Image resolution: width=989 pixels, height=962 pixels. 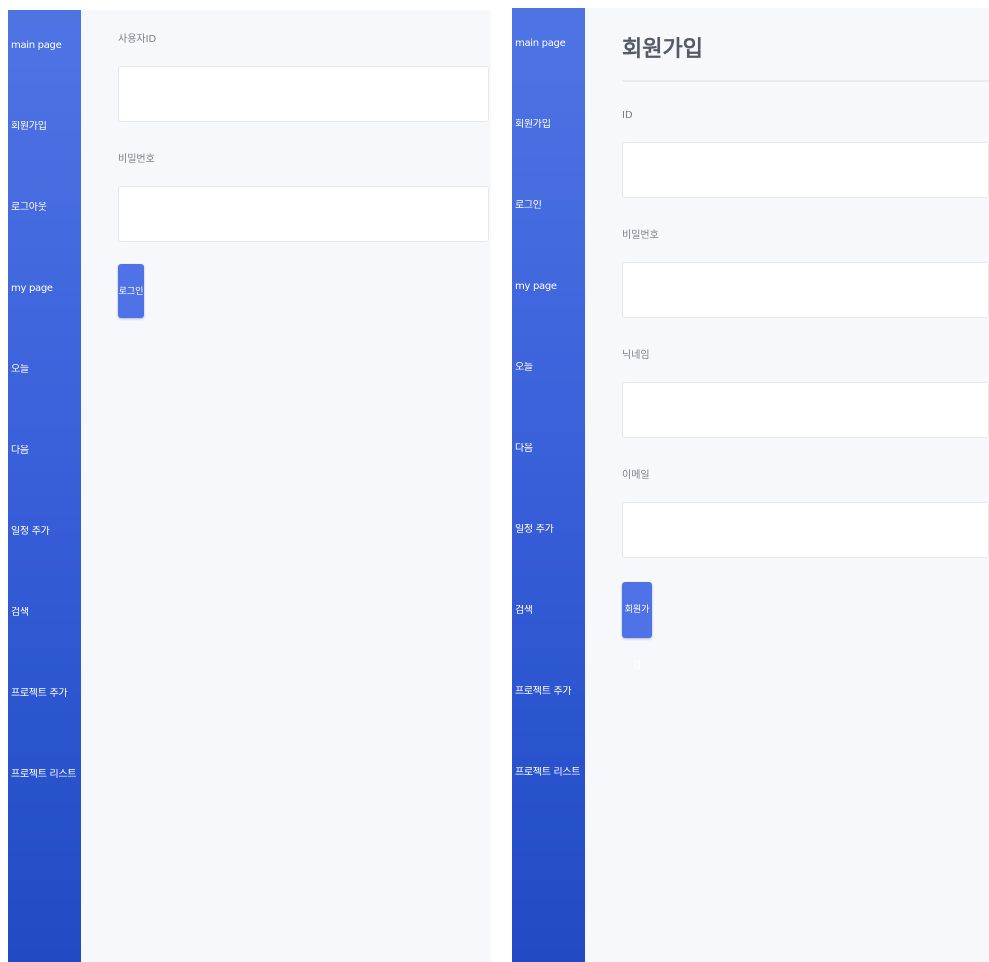 I want to click on page-title: 회원가입, so click(x=662, y=49).